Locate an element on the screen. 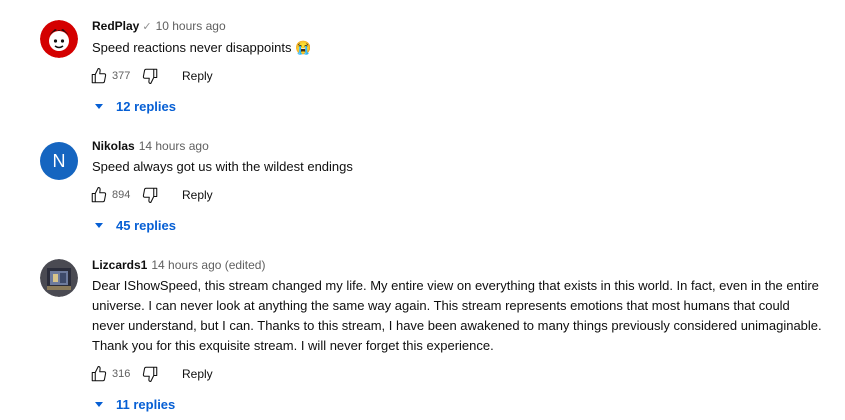  comment-header: Lizcards1 14 hours ago (edited) is located at coordinates (458, 265).